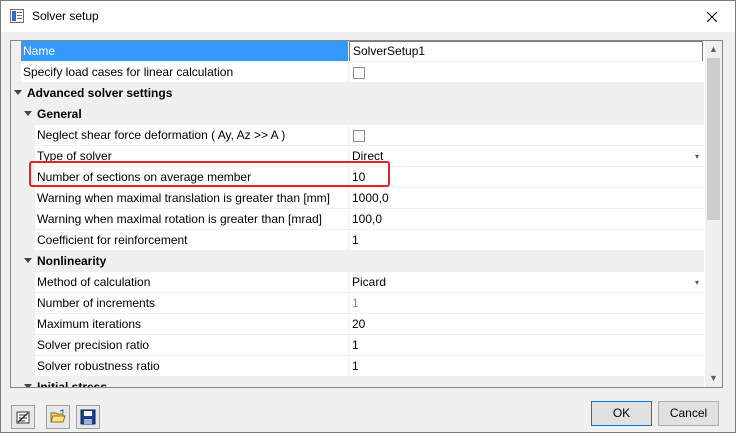  I want to click on category-row: Advanced solver settings, so click(357, 93).